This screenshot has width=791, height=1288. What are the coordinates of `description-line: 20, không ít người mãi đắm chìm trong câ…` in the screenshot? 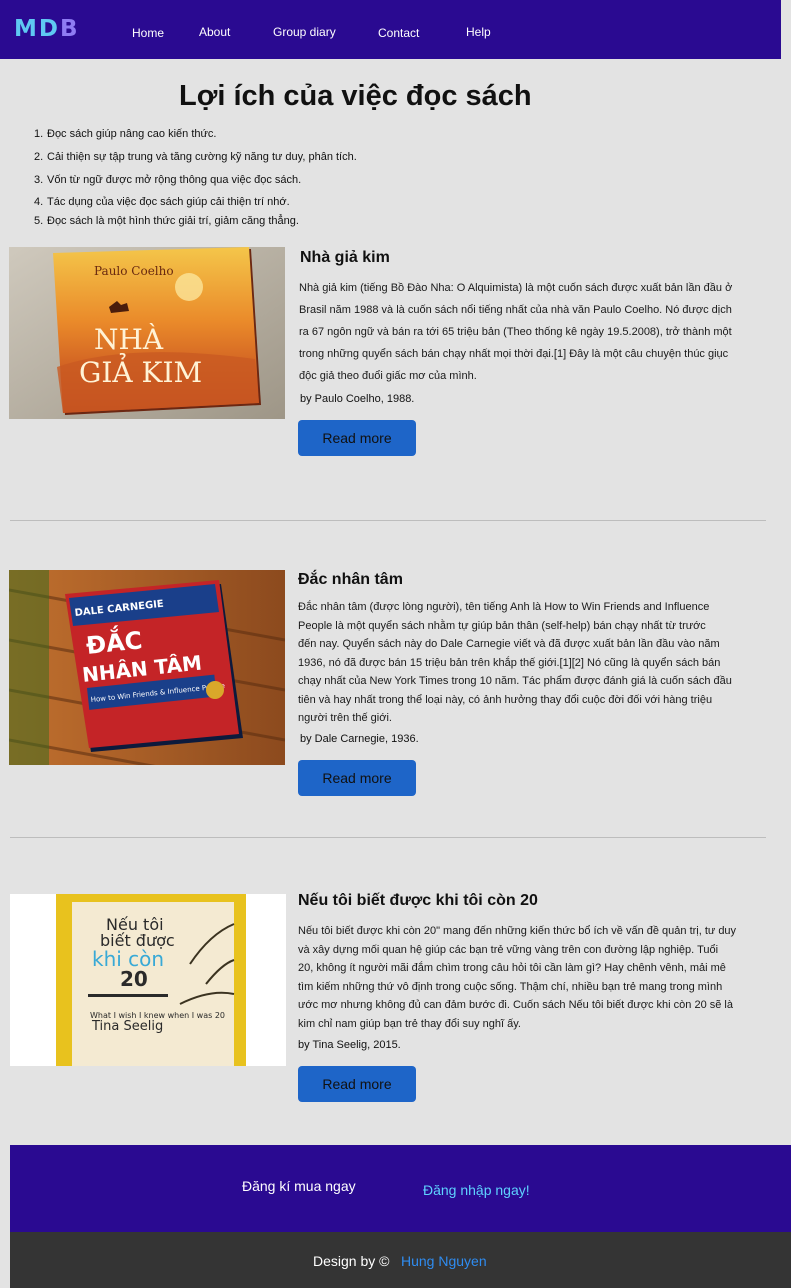 It's located at (512, 968).